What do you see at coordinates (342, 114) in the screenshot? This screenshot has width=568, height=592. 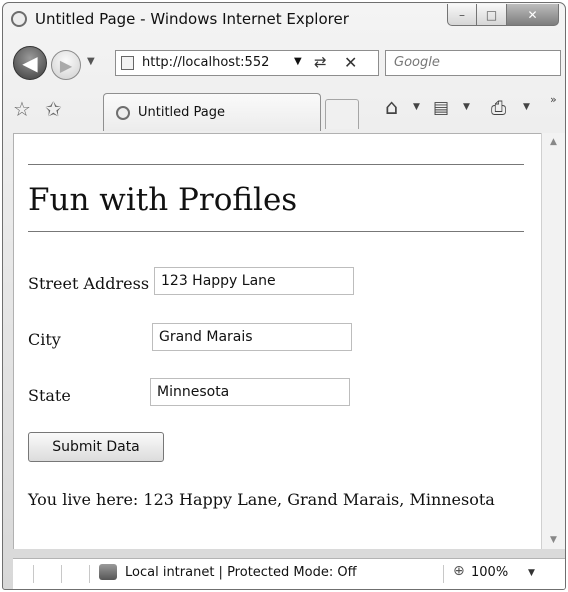 I see `new-tab-button` at bounding box center [342, 114].